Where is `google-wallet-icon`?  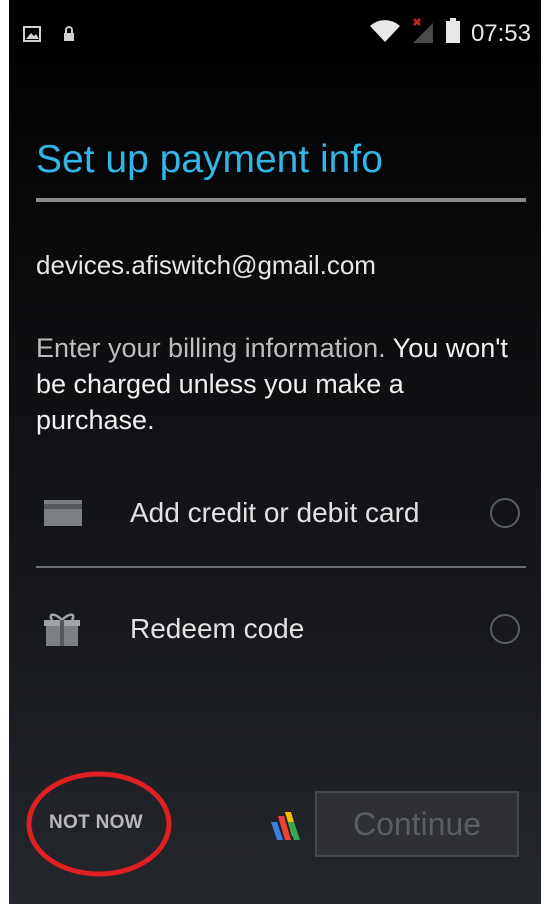 google-wallet-icon is located at coordinates (285, 828).